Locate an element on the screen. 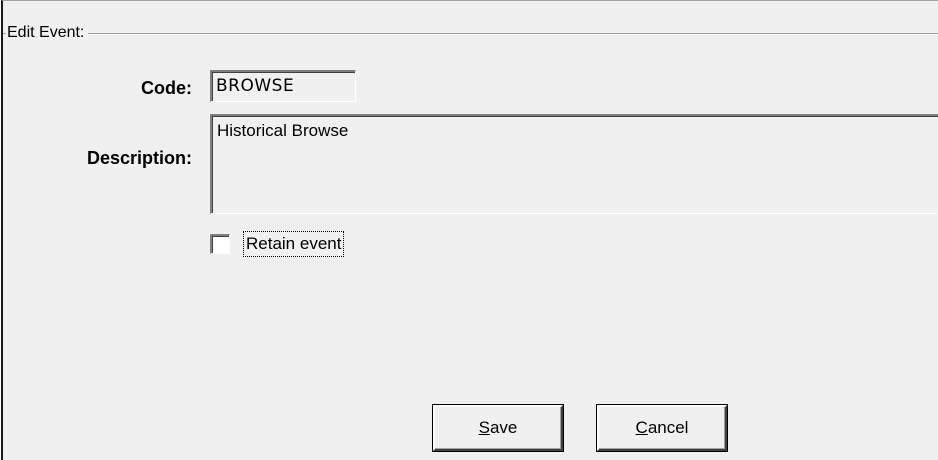  cancel-label: ancel is located at coordinates (668, 427).